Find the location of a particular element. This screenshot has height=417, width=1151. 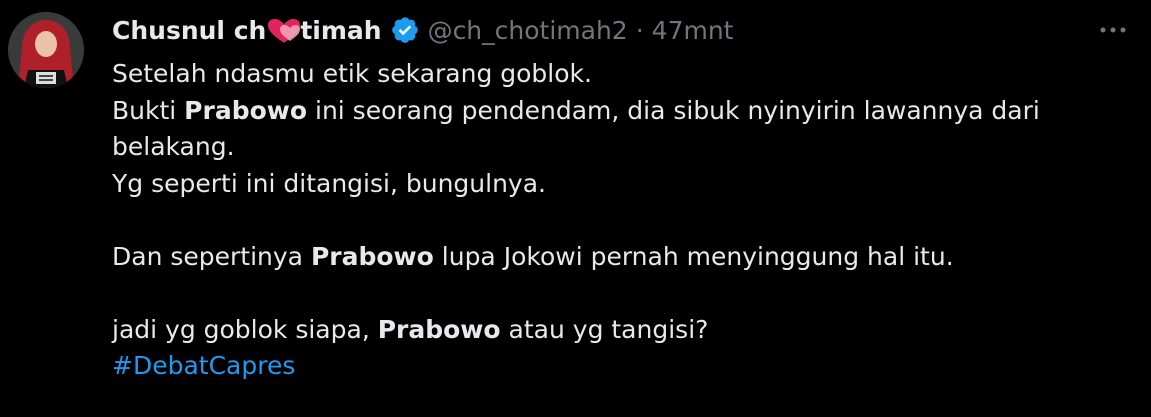

user-handle: @ch_chotimah2 is located at coordinates (528, 30).